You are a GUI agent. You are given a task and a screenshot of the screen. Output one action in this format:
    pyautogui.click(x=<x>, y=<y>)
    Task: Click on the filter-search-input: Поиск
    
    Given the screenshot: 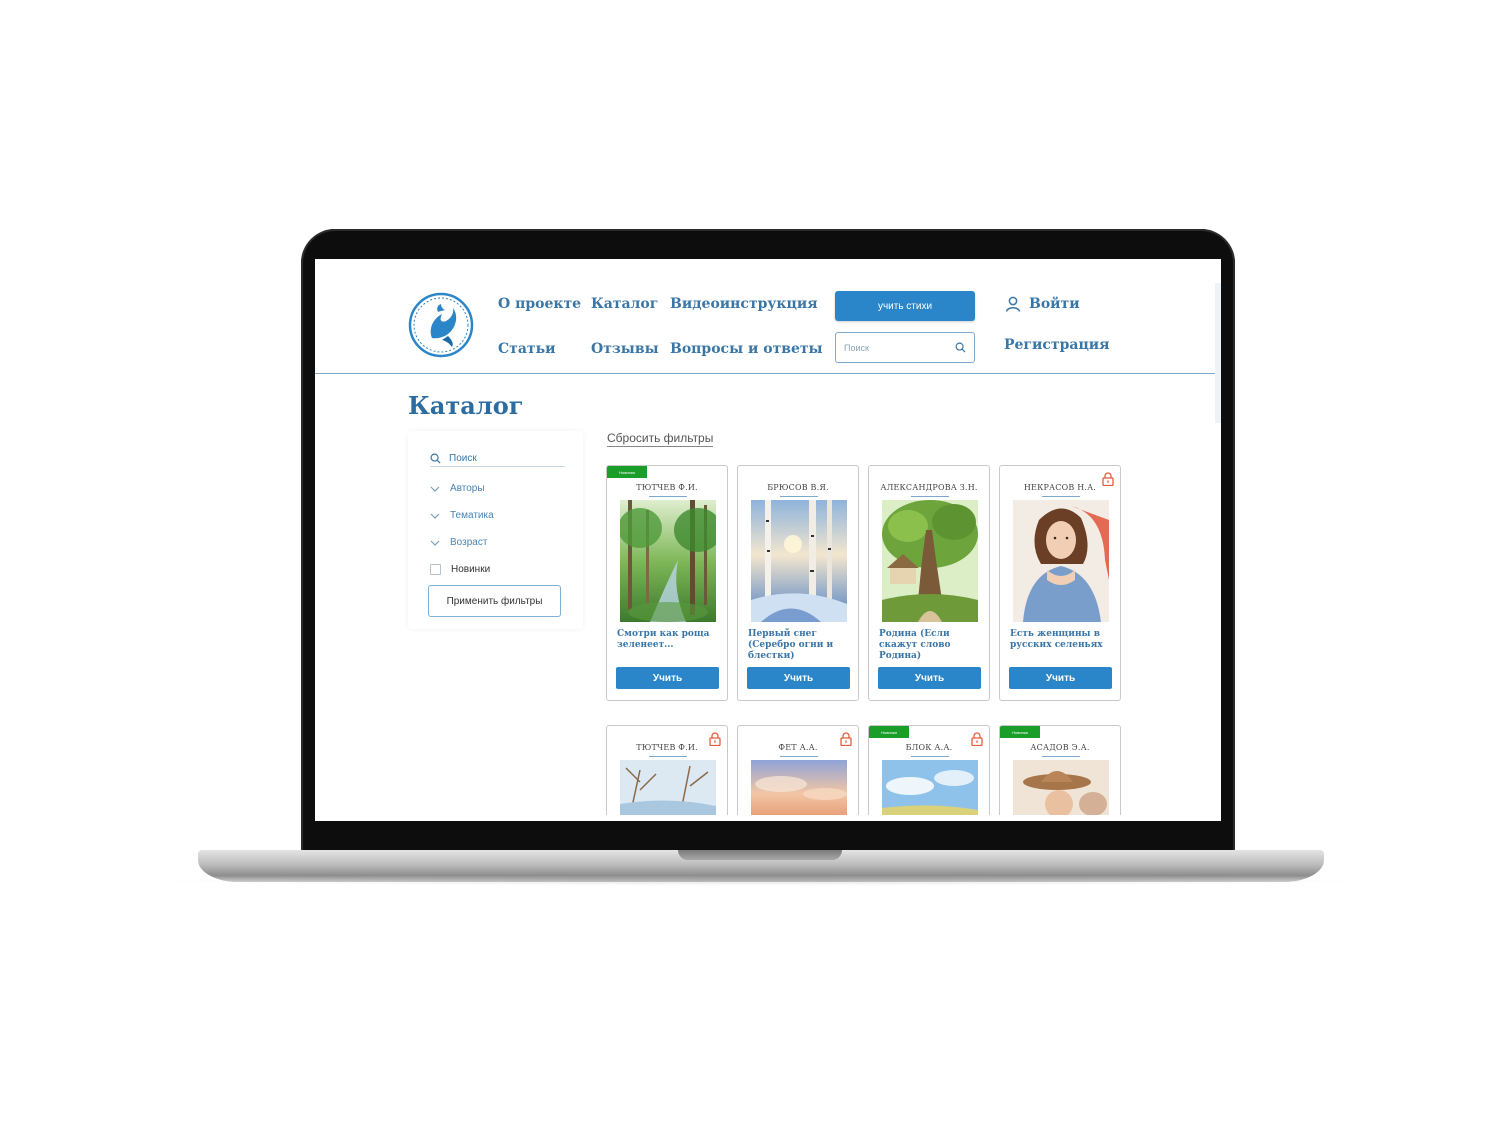 What is the action you would take?
    pyautogui.click(x=497, y=459)
    